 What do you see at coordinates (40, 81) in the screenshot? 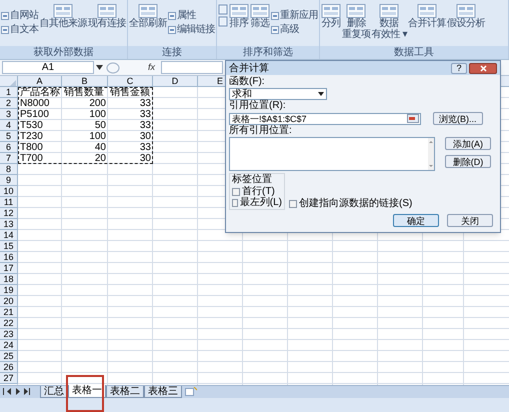
I see `column-header: A` at bounding box center [40, 81].